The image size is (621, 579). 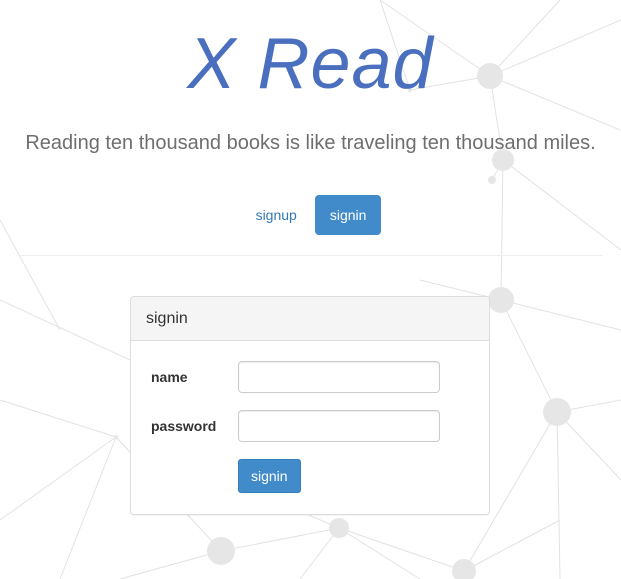 I want to click on signup-link: signup, so click(x=276, y=215).